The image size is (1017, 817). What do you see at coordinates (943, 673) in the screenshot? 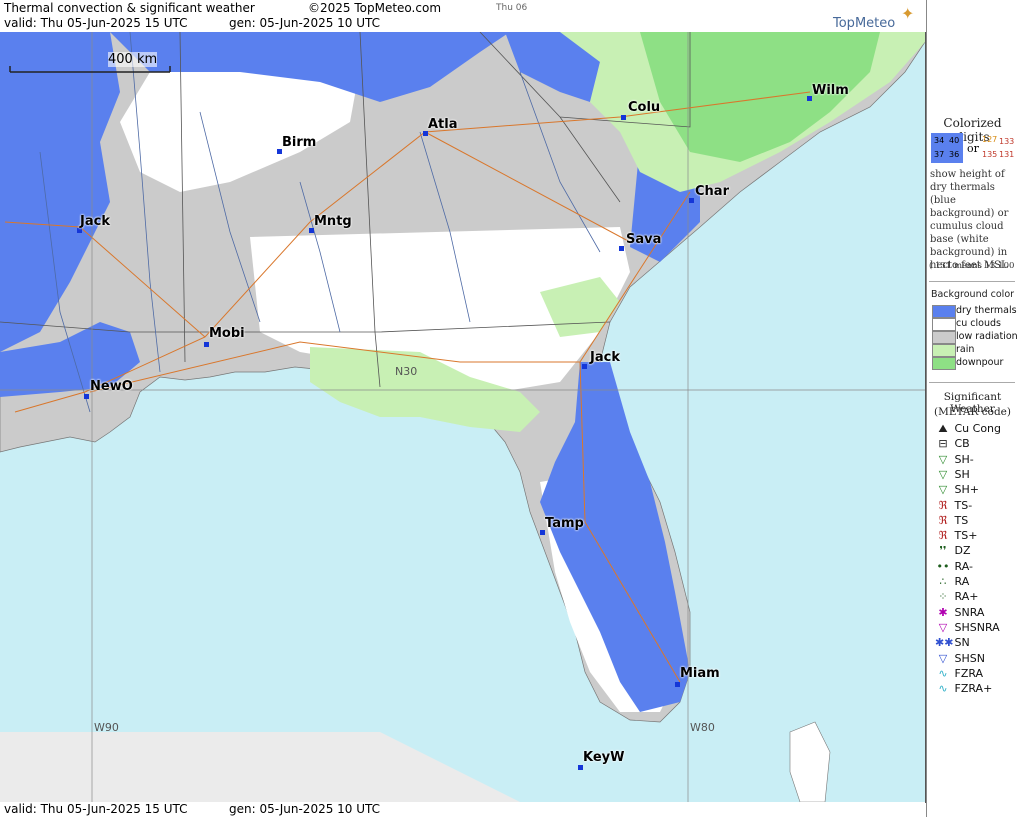
I see `freezing-rain-icon: ∿` at bounding box center [943, 673].